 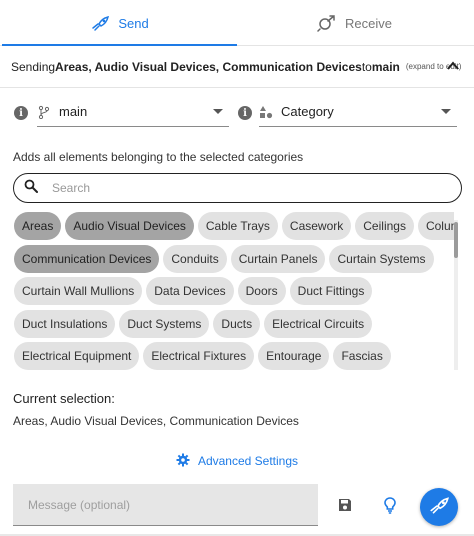 I want to click on save-button, so click(x=345, y=507).